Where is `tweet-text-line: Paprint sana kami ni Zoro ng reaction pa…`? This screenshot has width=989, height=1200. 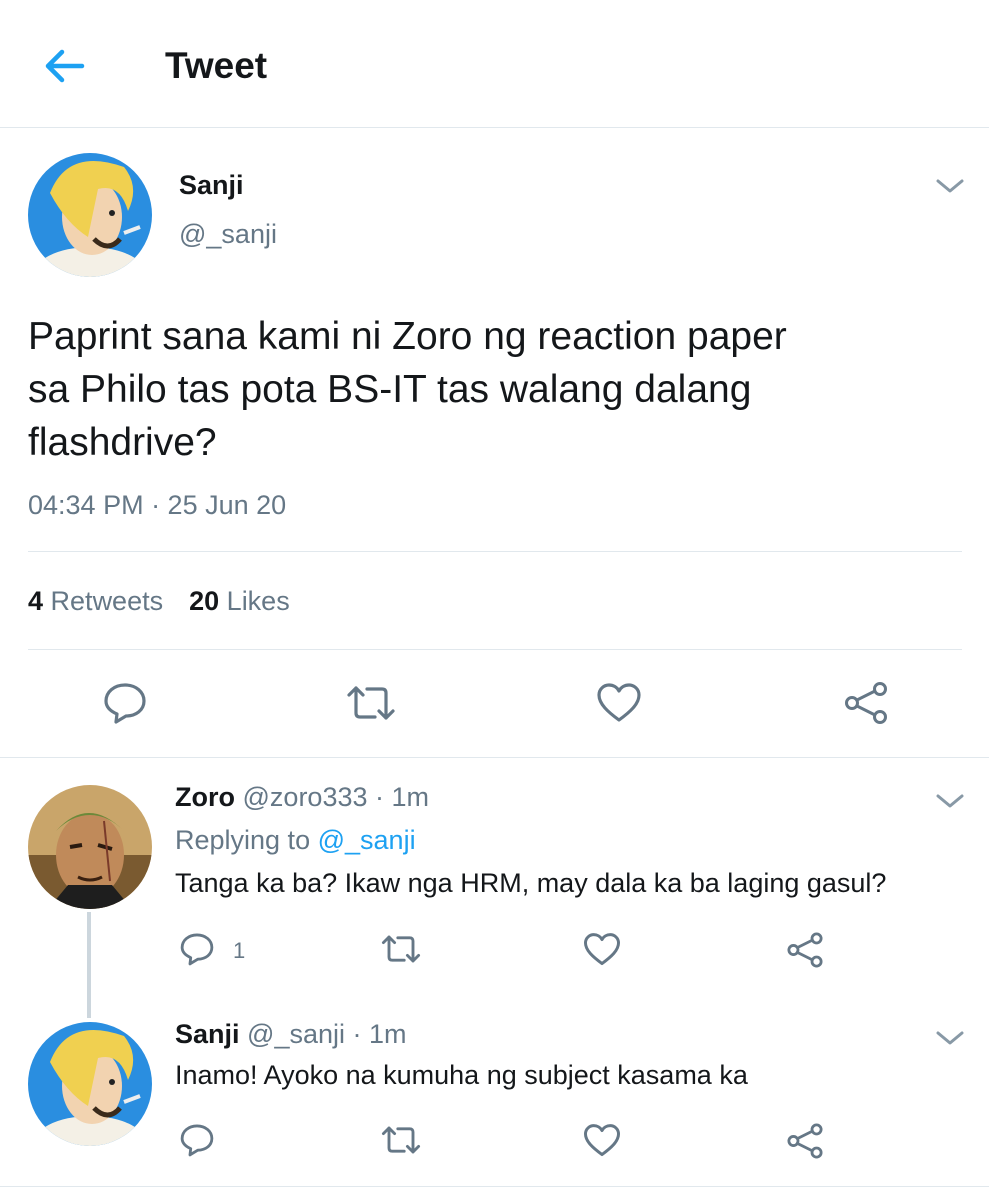 tweet-text-line: Paprint sana kami ni Zoro ng reaction pa… is located at coordinates (407, 336).